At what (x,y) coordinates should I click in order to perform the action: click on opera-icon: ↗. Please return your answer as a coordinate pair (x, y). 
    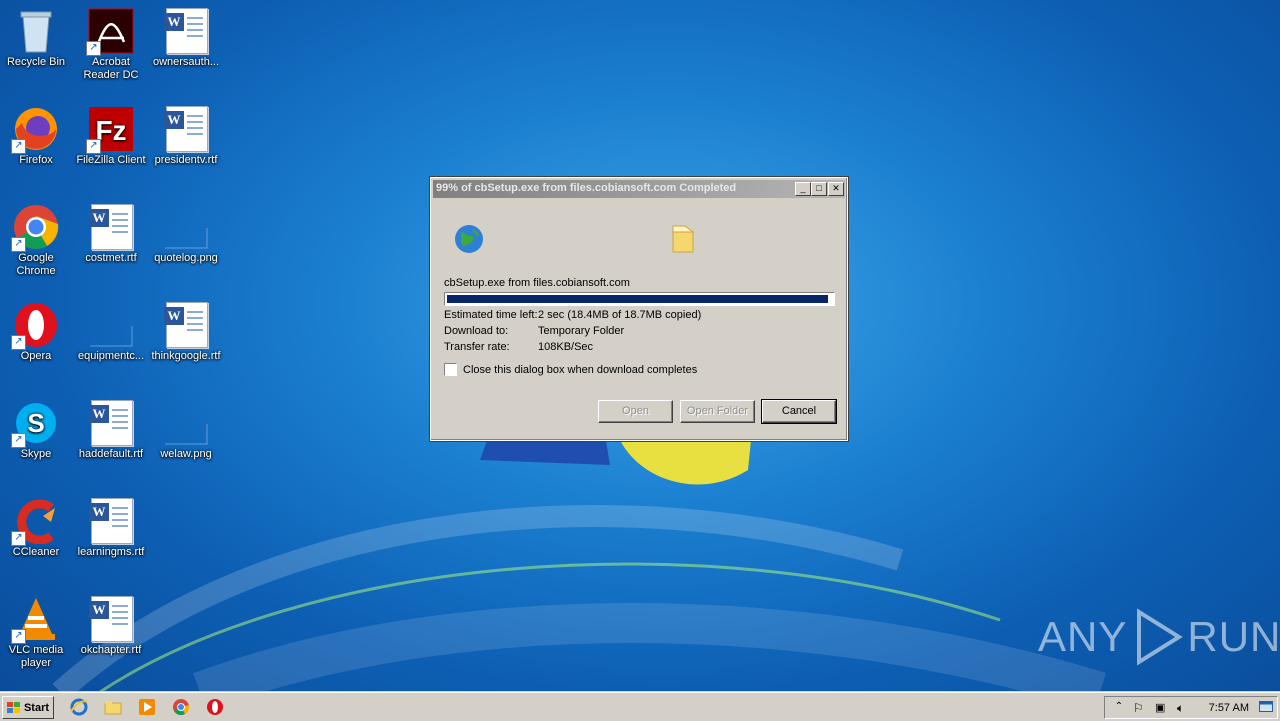
    Looking at the image, I should click on (35, 326).